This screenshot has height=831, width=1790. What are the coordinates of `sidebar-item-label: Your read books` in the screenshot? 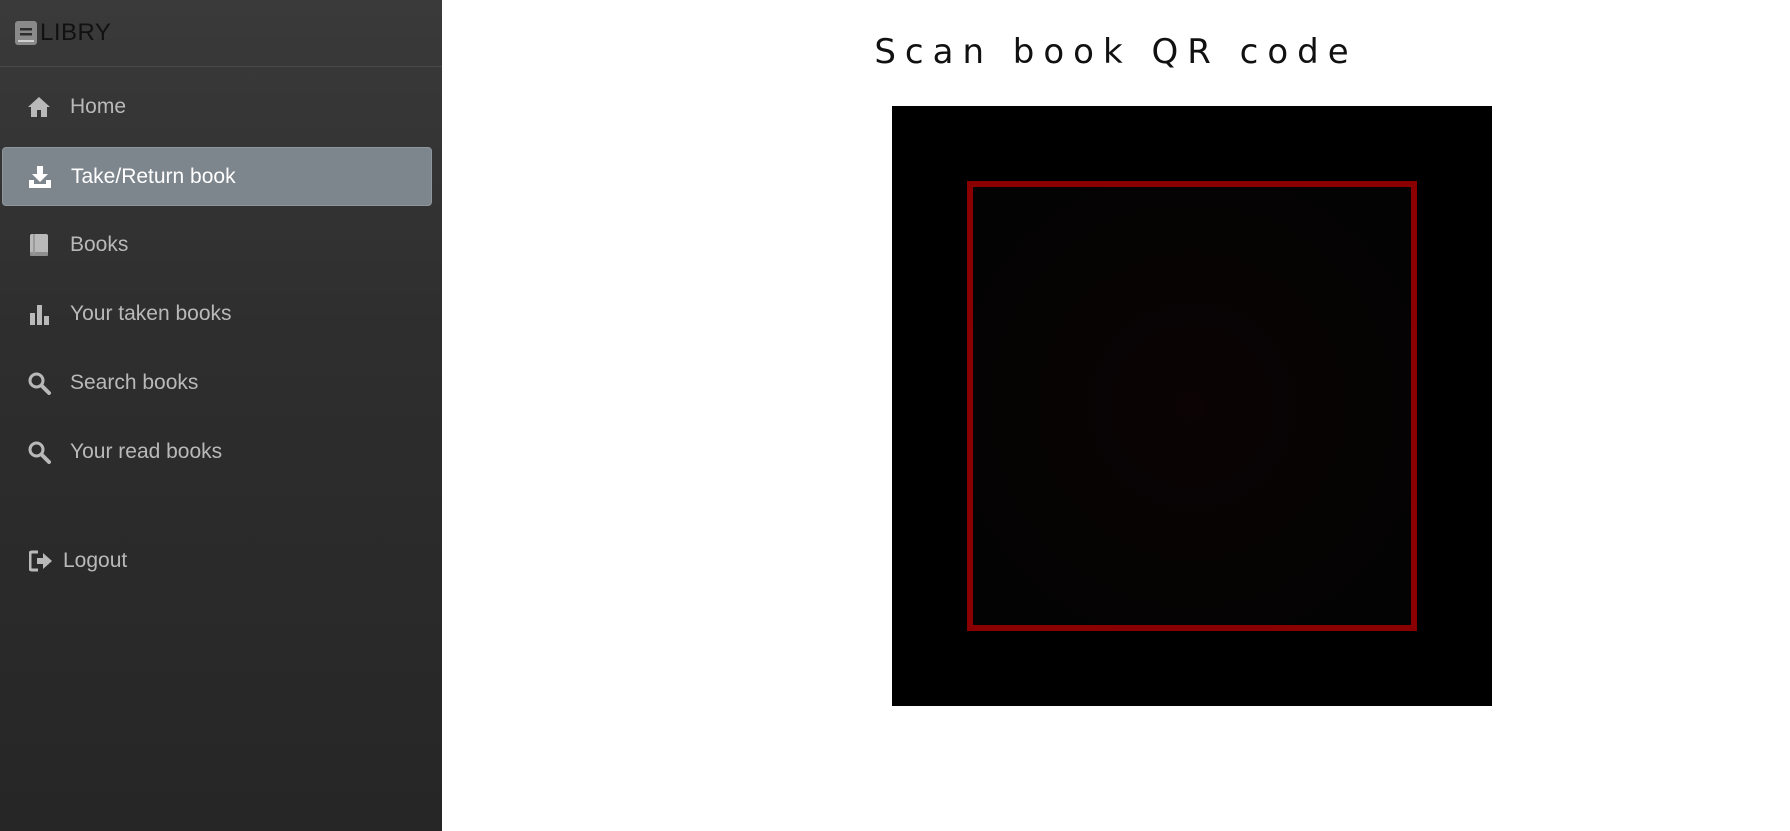 It's located at (146, 451).